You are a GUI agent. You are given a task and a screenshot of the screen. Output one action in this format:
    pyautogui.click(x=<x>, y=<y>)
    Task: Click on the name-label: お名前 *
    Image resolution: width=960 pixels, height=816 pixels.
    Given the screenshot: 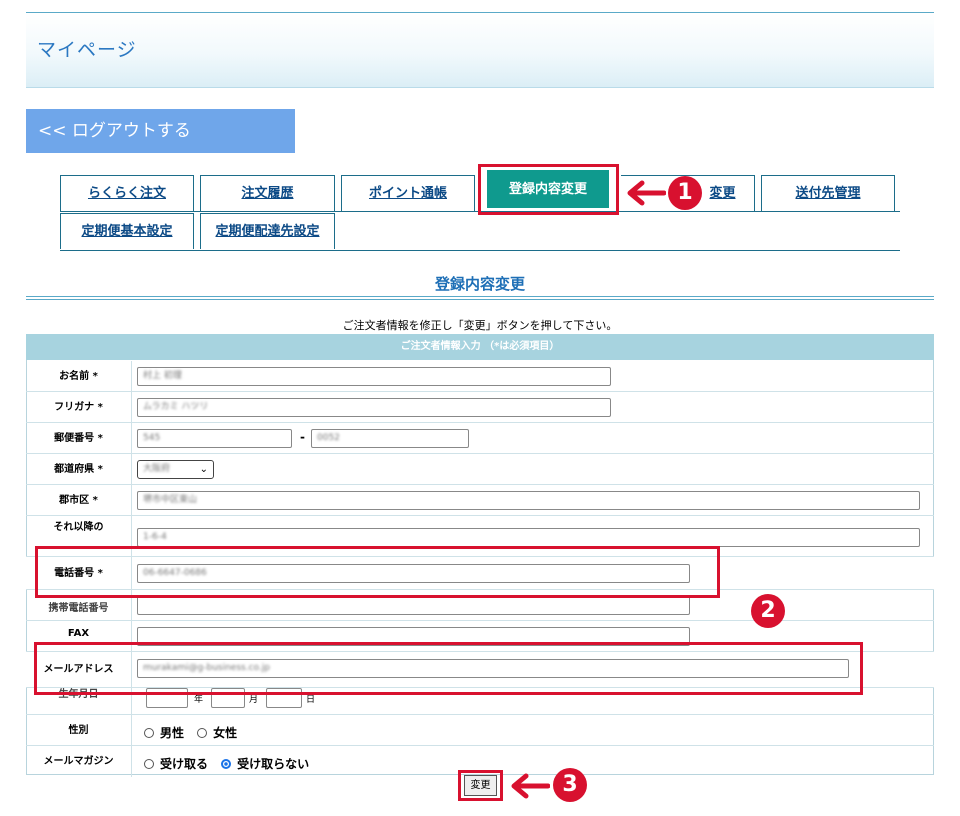 What is the action you would take?
    pyautogui.click(x=79, y=376)
    